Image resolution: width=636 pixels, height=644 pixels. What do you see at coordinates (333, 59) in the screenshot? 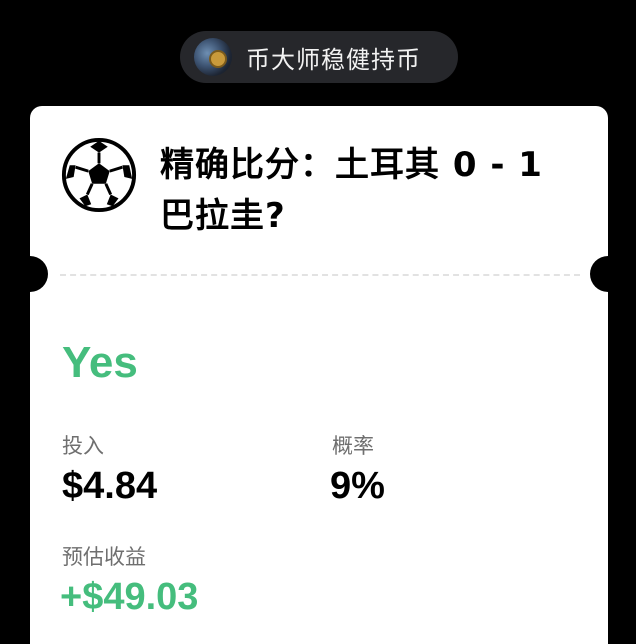
I see `user-name: 币大师稳健持币` at bounding box center [333, 59].